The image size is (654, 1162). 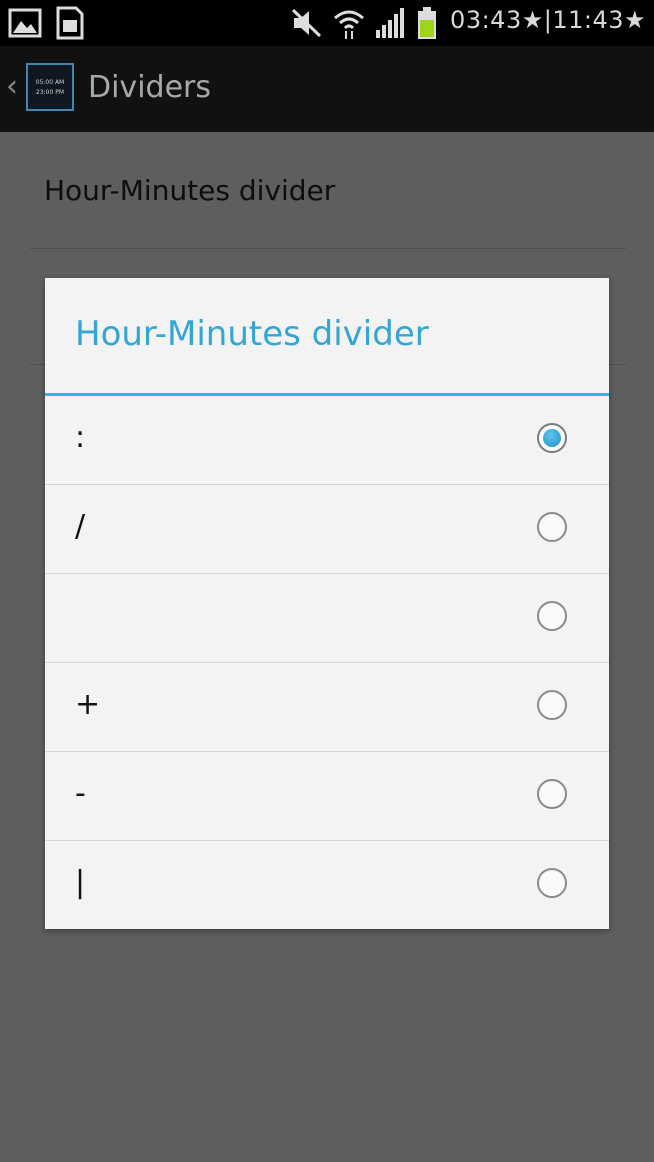 I want to click on dialog-title: Hour-Minutes divider, so click(x=252, y=334).